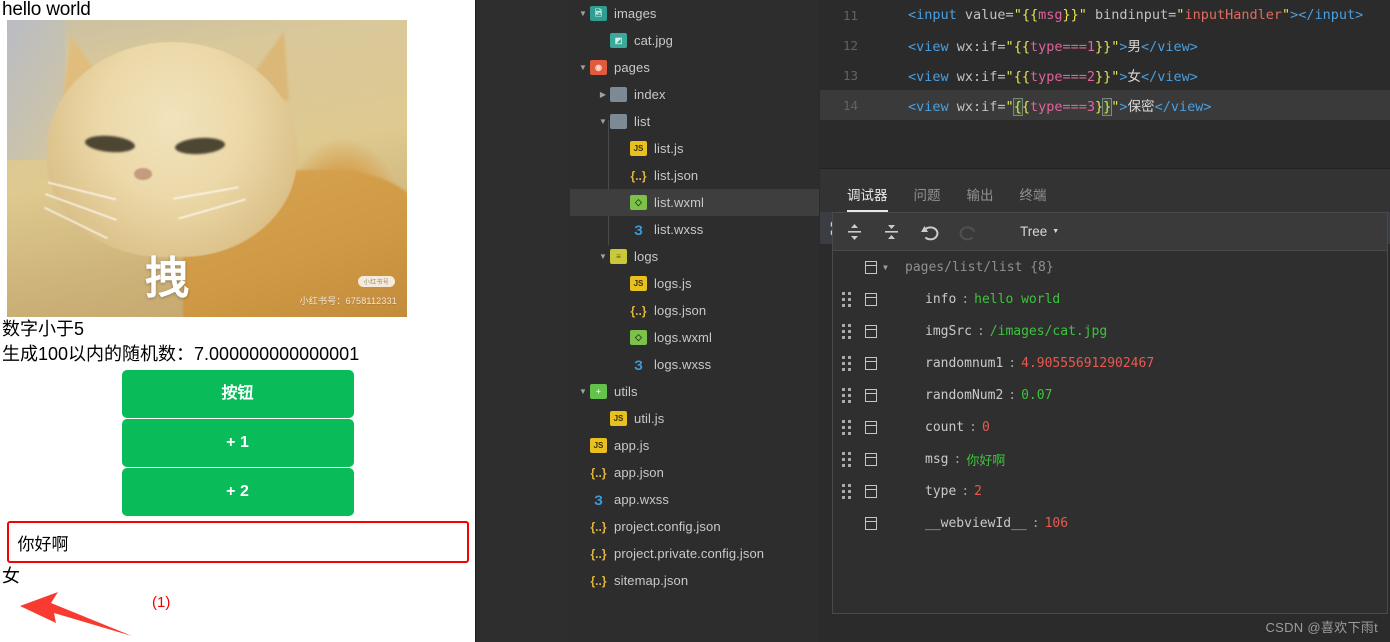 The image size is (1390, 642). Describe the element at coordinates (1110, 331) in the screenshot. I see `data-tree-row-imgSrc: imgSrc: /images/cat.jpg` at that location.